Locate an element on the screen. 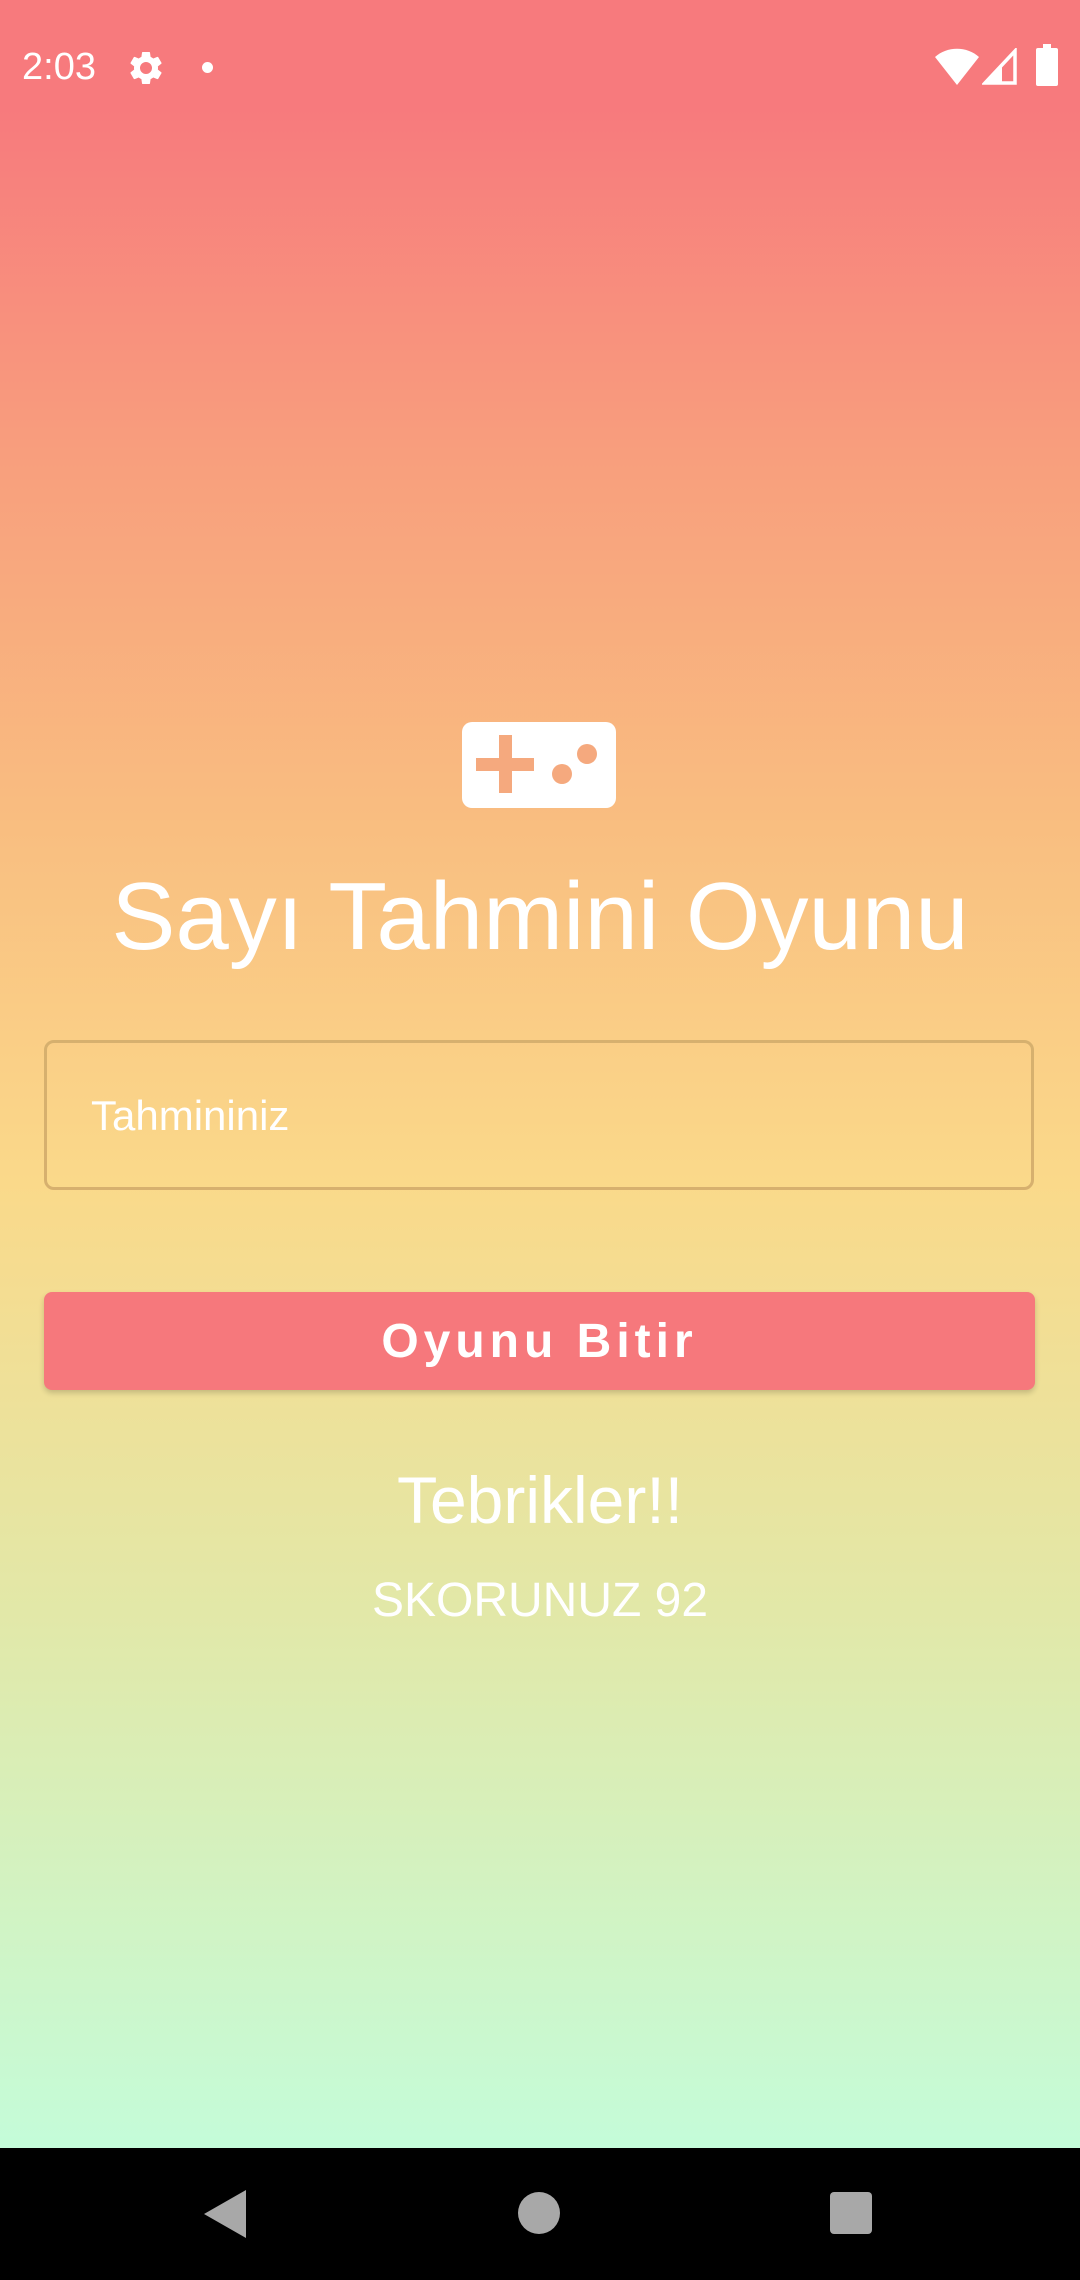 The height and width of the screenshot is (2280, 1080). recents-icon is located at coordinates (851, 2213).